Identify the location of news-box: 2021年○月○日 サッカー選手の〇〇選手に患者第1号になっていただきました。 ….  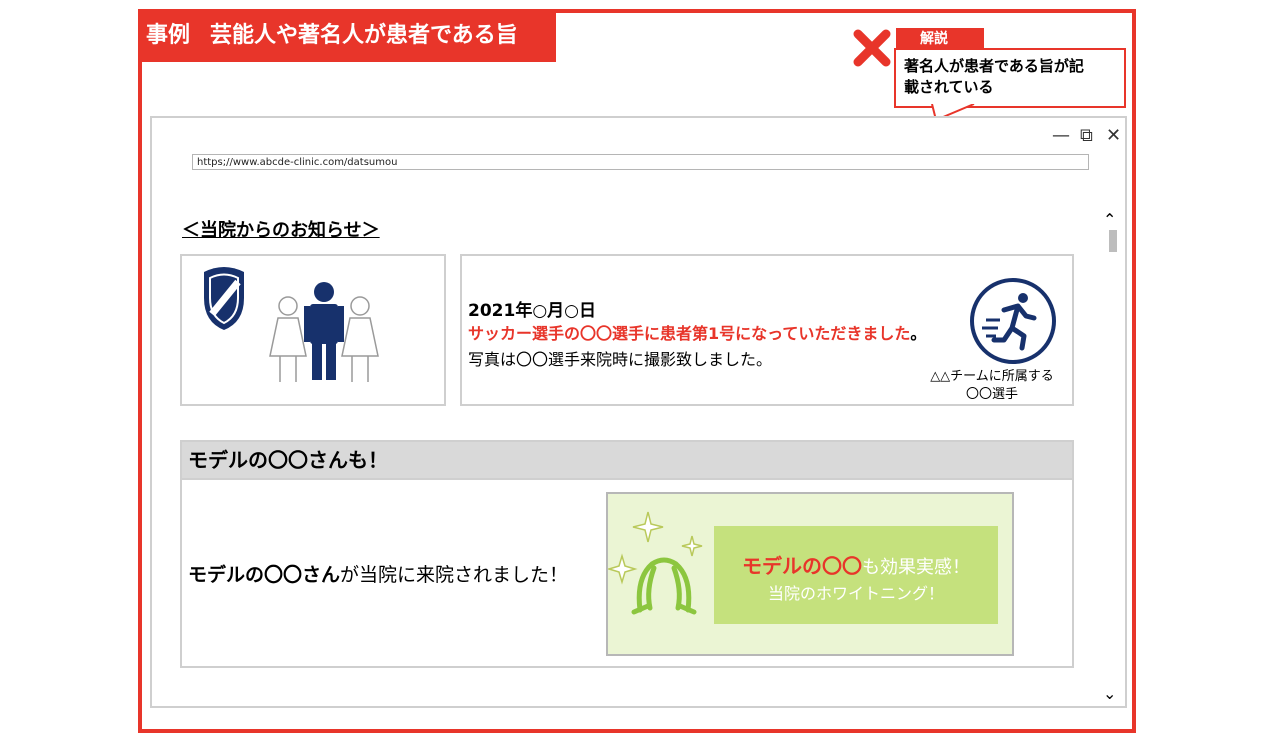
(767, 330).